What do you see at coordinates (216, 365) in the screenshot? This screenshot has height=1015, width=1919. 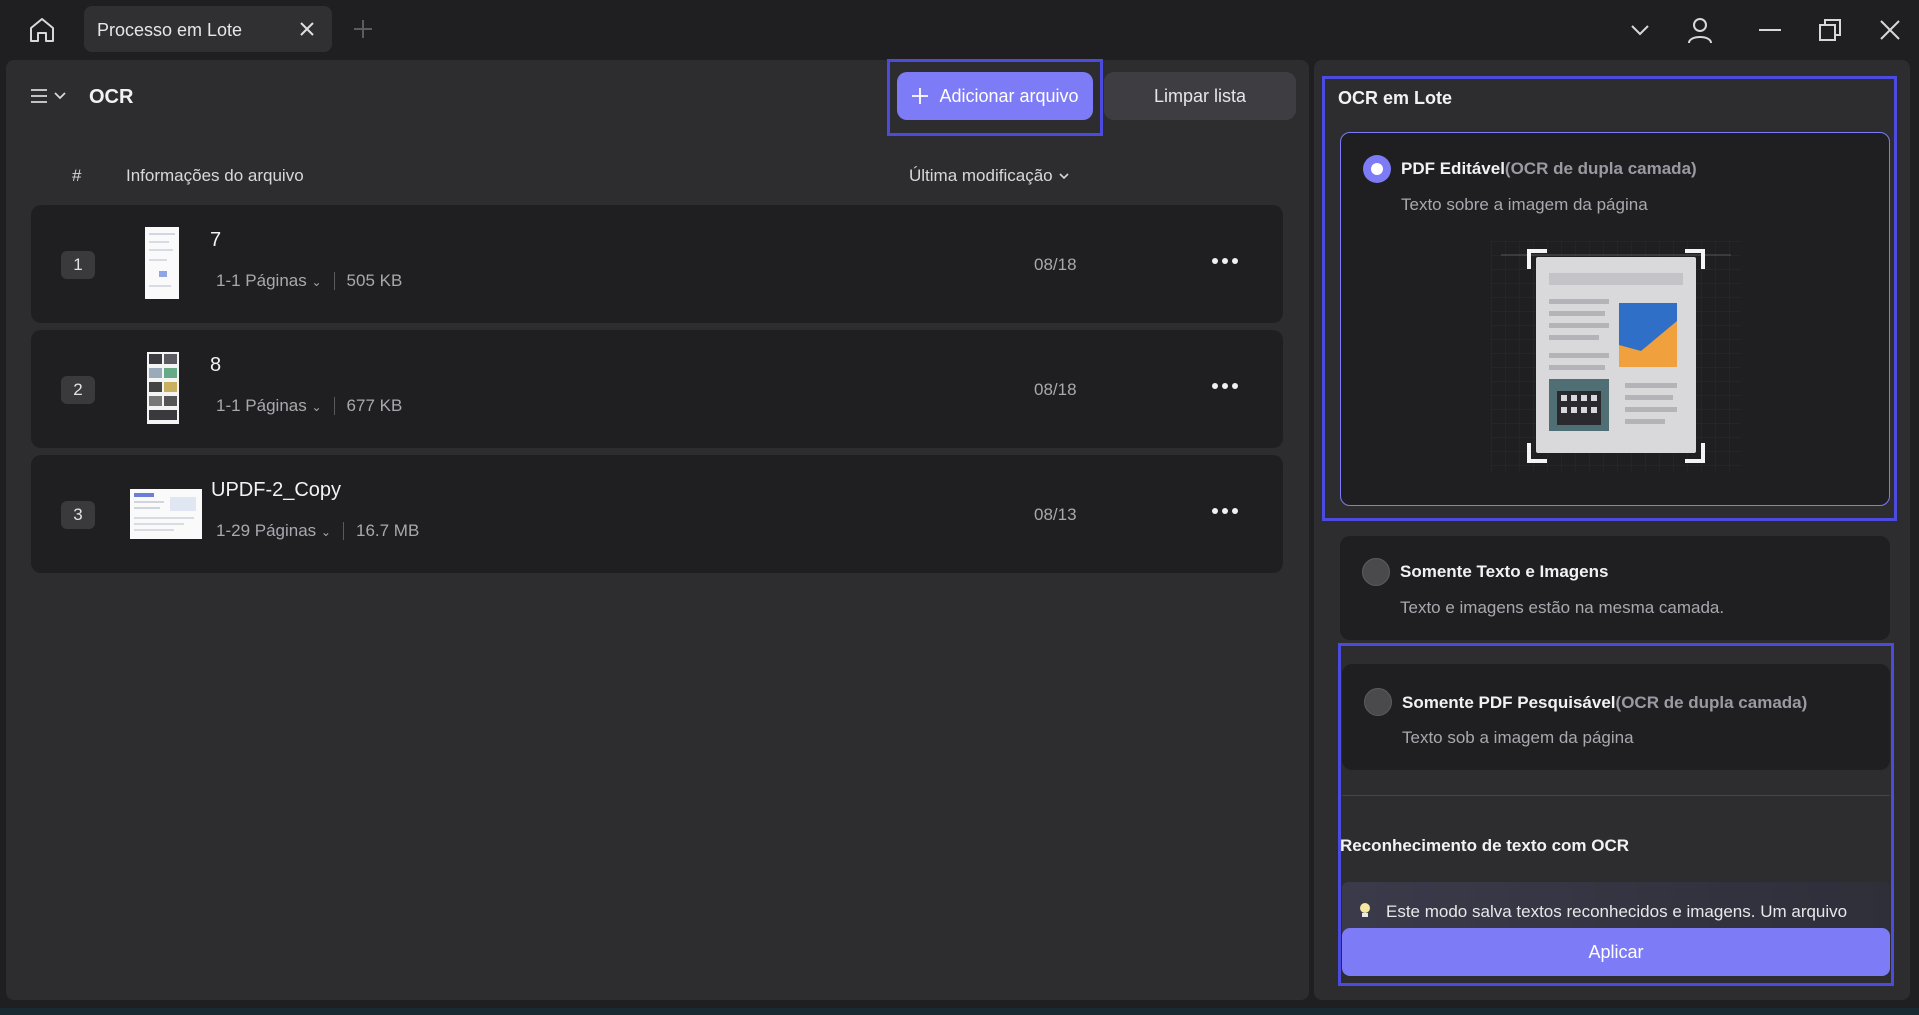 I see `file-name: 8` at bounding box center [216, 365].